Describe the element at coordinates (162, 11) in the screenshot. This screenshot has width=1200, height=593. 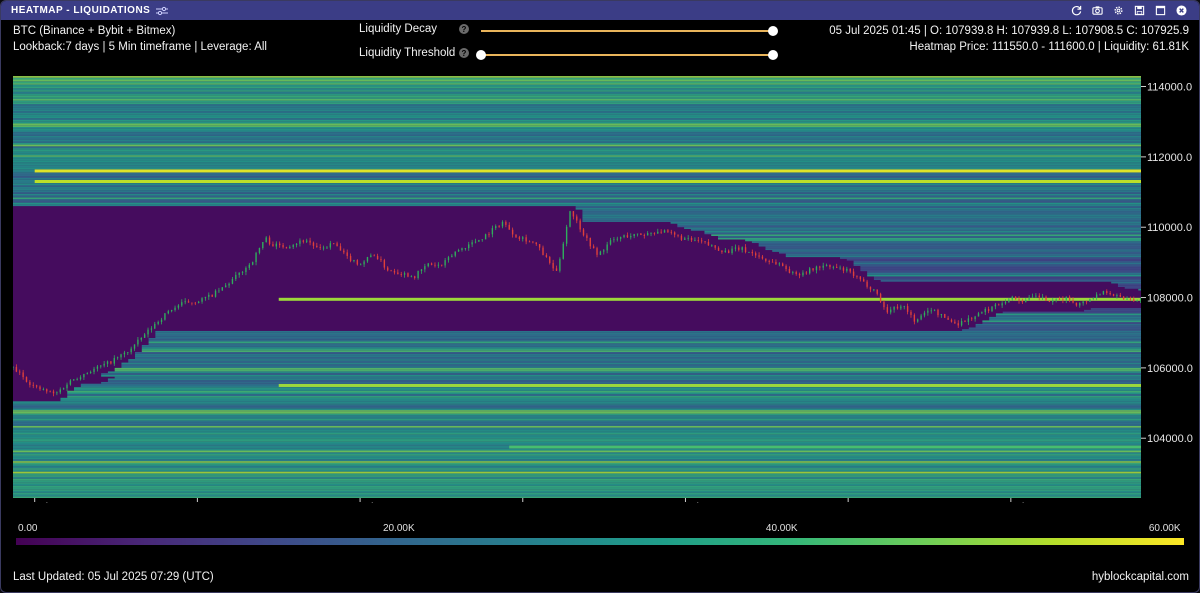
I see `tune-icon` at that location.